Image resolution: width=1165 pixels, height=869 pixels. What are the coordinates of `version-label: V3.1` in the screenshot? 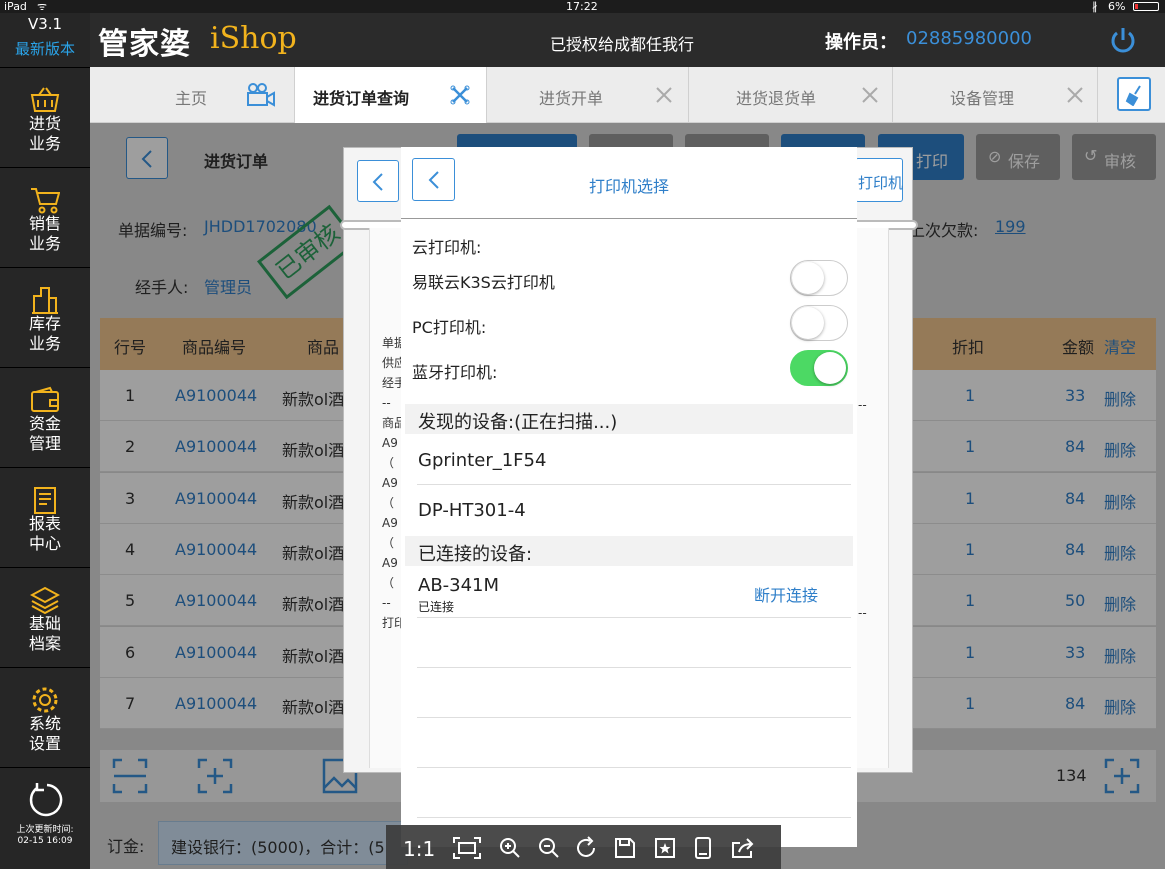 It's located at (45, 24).